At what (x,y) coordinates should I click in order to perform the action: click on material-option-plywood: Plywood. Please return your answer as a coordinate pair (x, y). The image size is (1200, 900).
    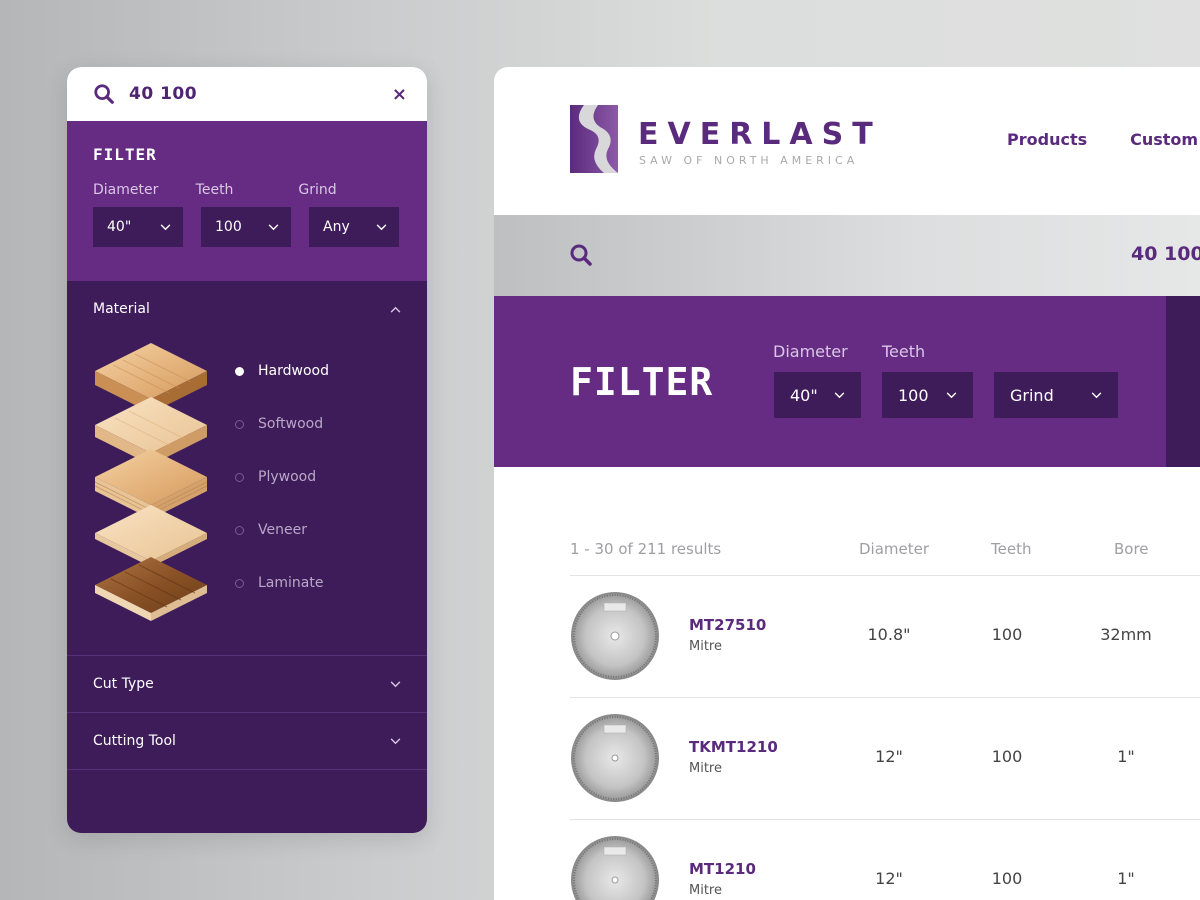
    Looking at the image, I should click on (275, 477).